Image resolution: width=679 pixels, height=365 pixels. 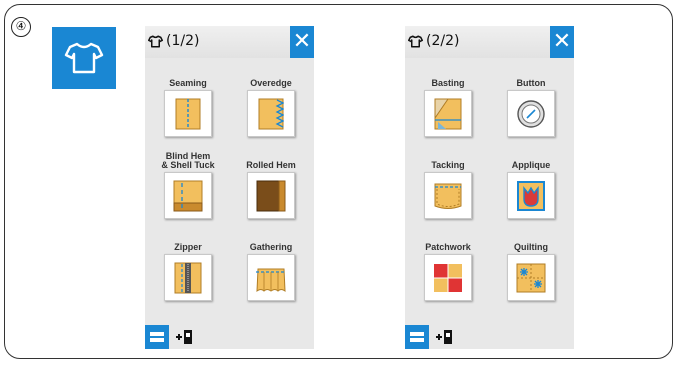 I want to click on page-label: (2/2), so click(x=443, y=41).